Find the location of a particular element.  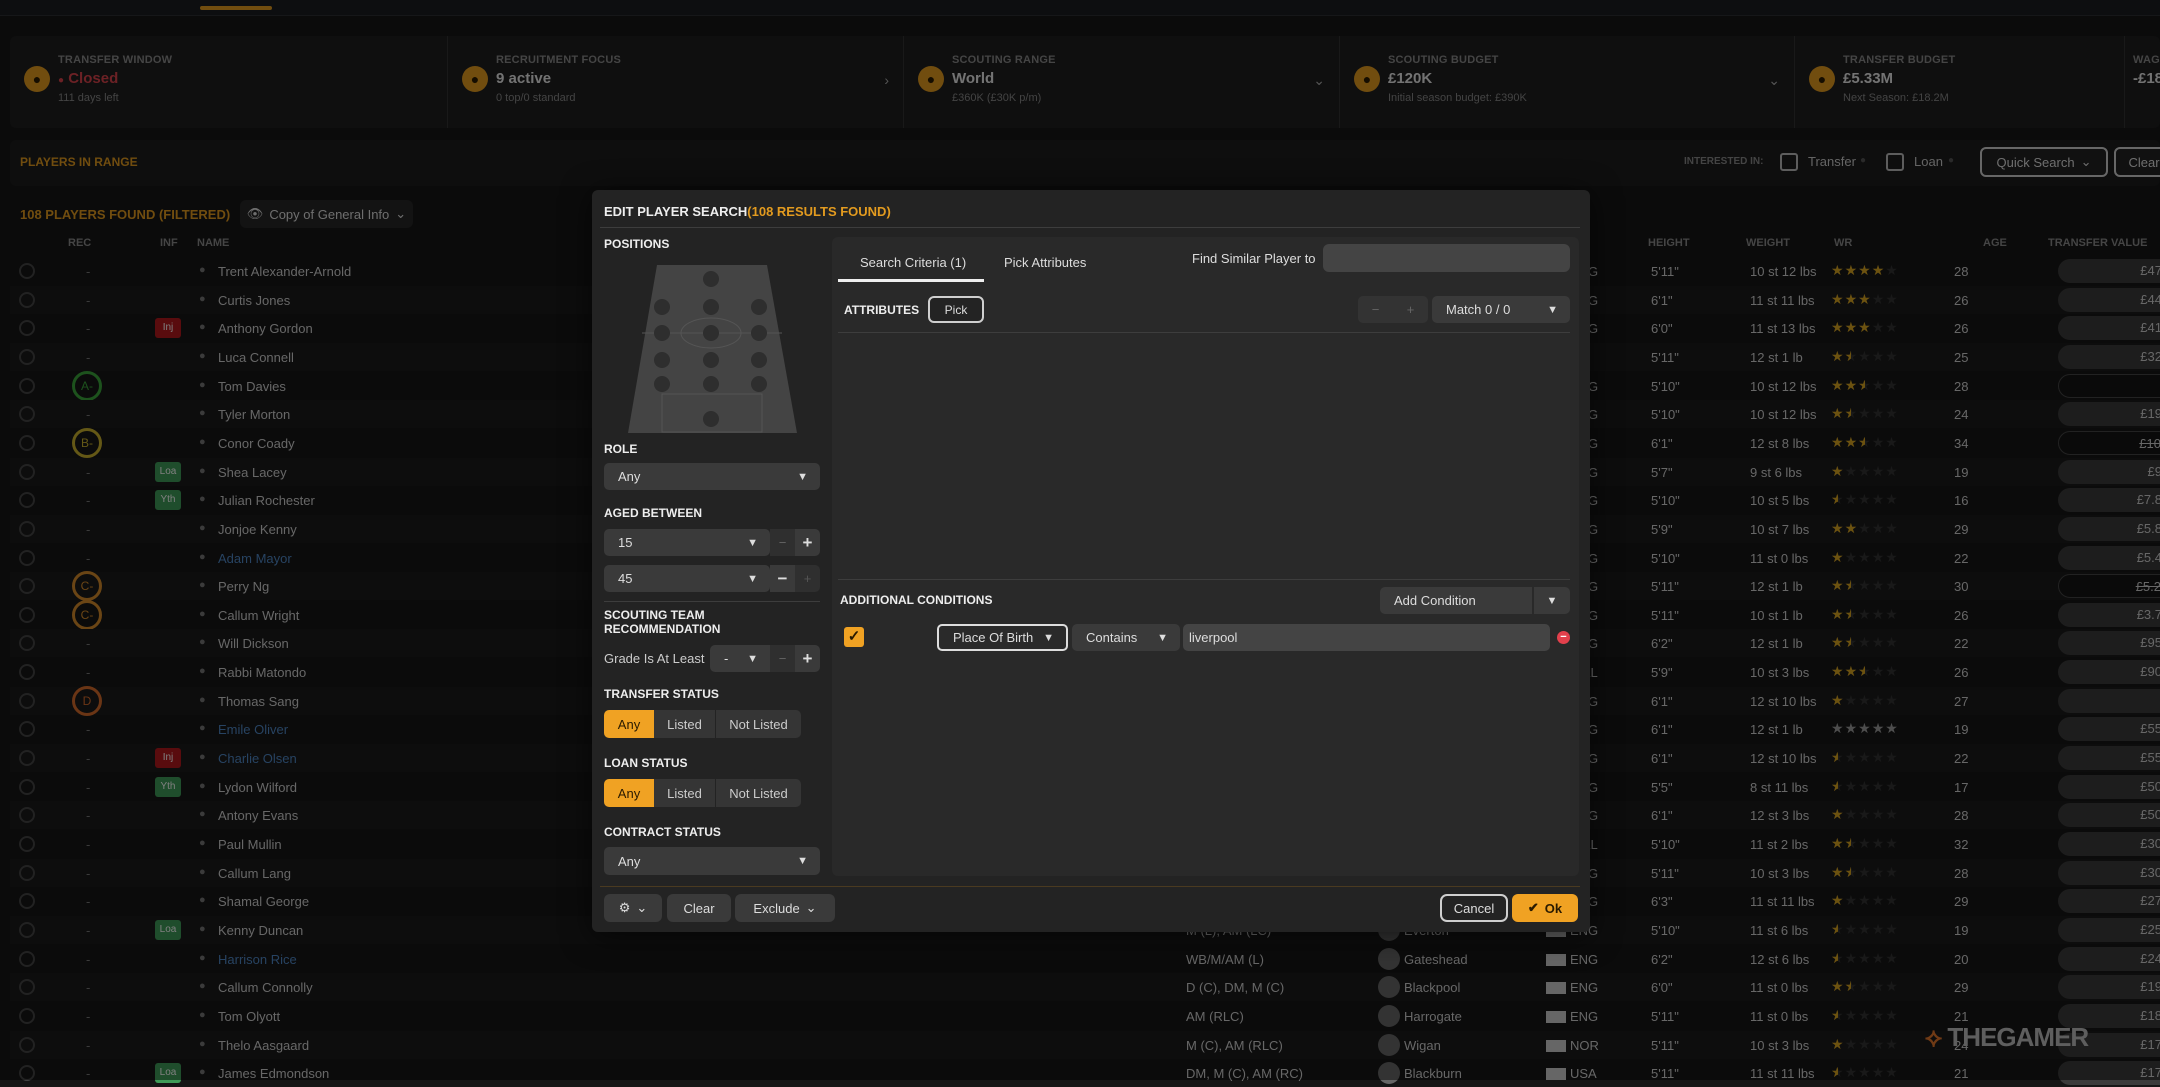

condition-enabled-checkbox: ✓ is located at coordinates (854, 637).